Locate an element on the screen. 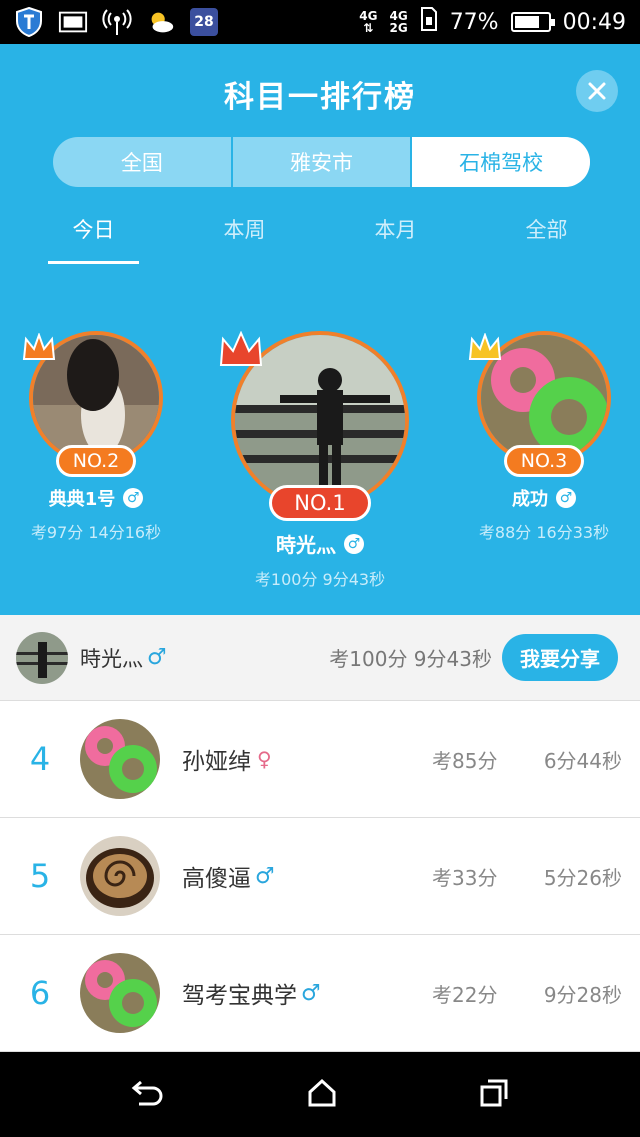 The image size is (640, 1137). battery-percent: 77% is located at coordinates (474, 22).